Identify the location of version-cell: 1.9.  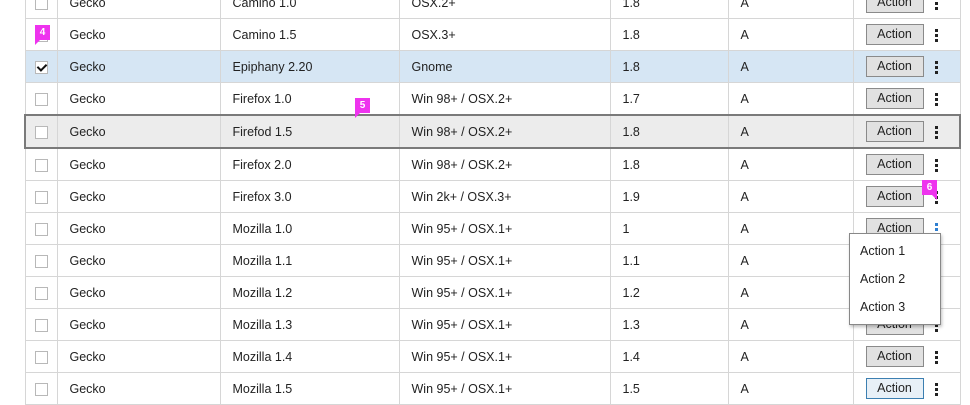
(669, 196).